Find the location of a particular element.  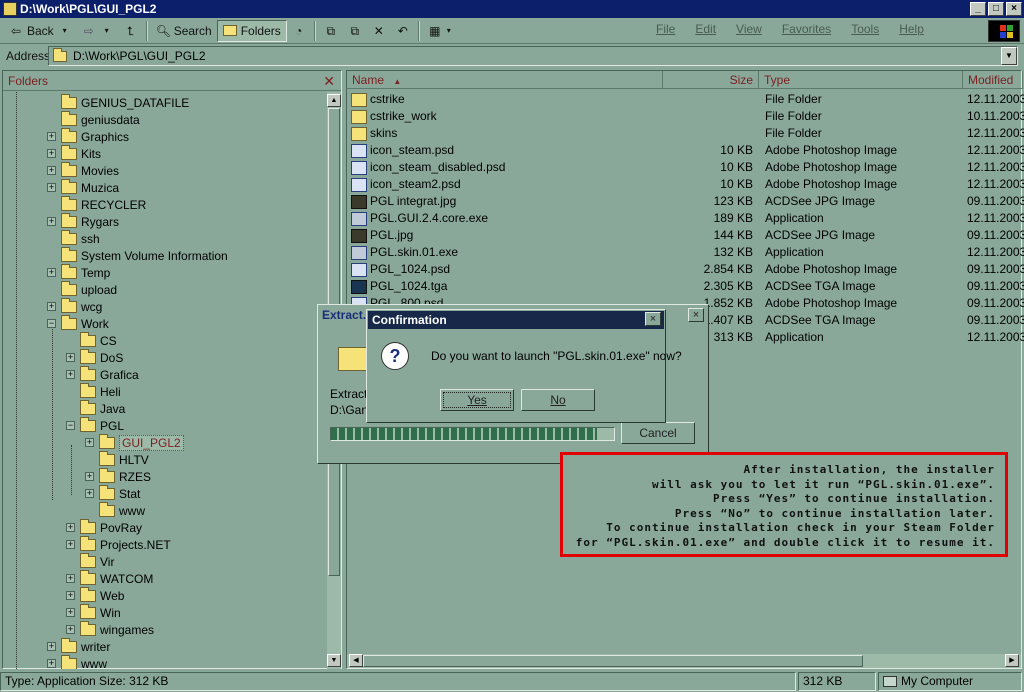

extract-close-button: × is located at coordinates (696, 315).